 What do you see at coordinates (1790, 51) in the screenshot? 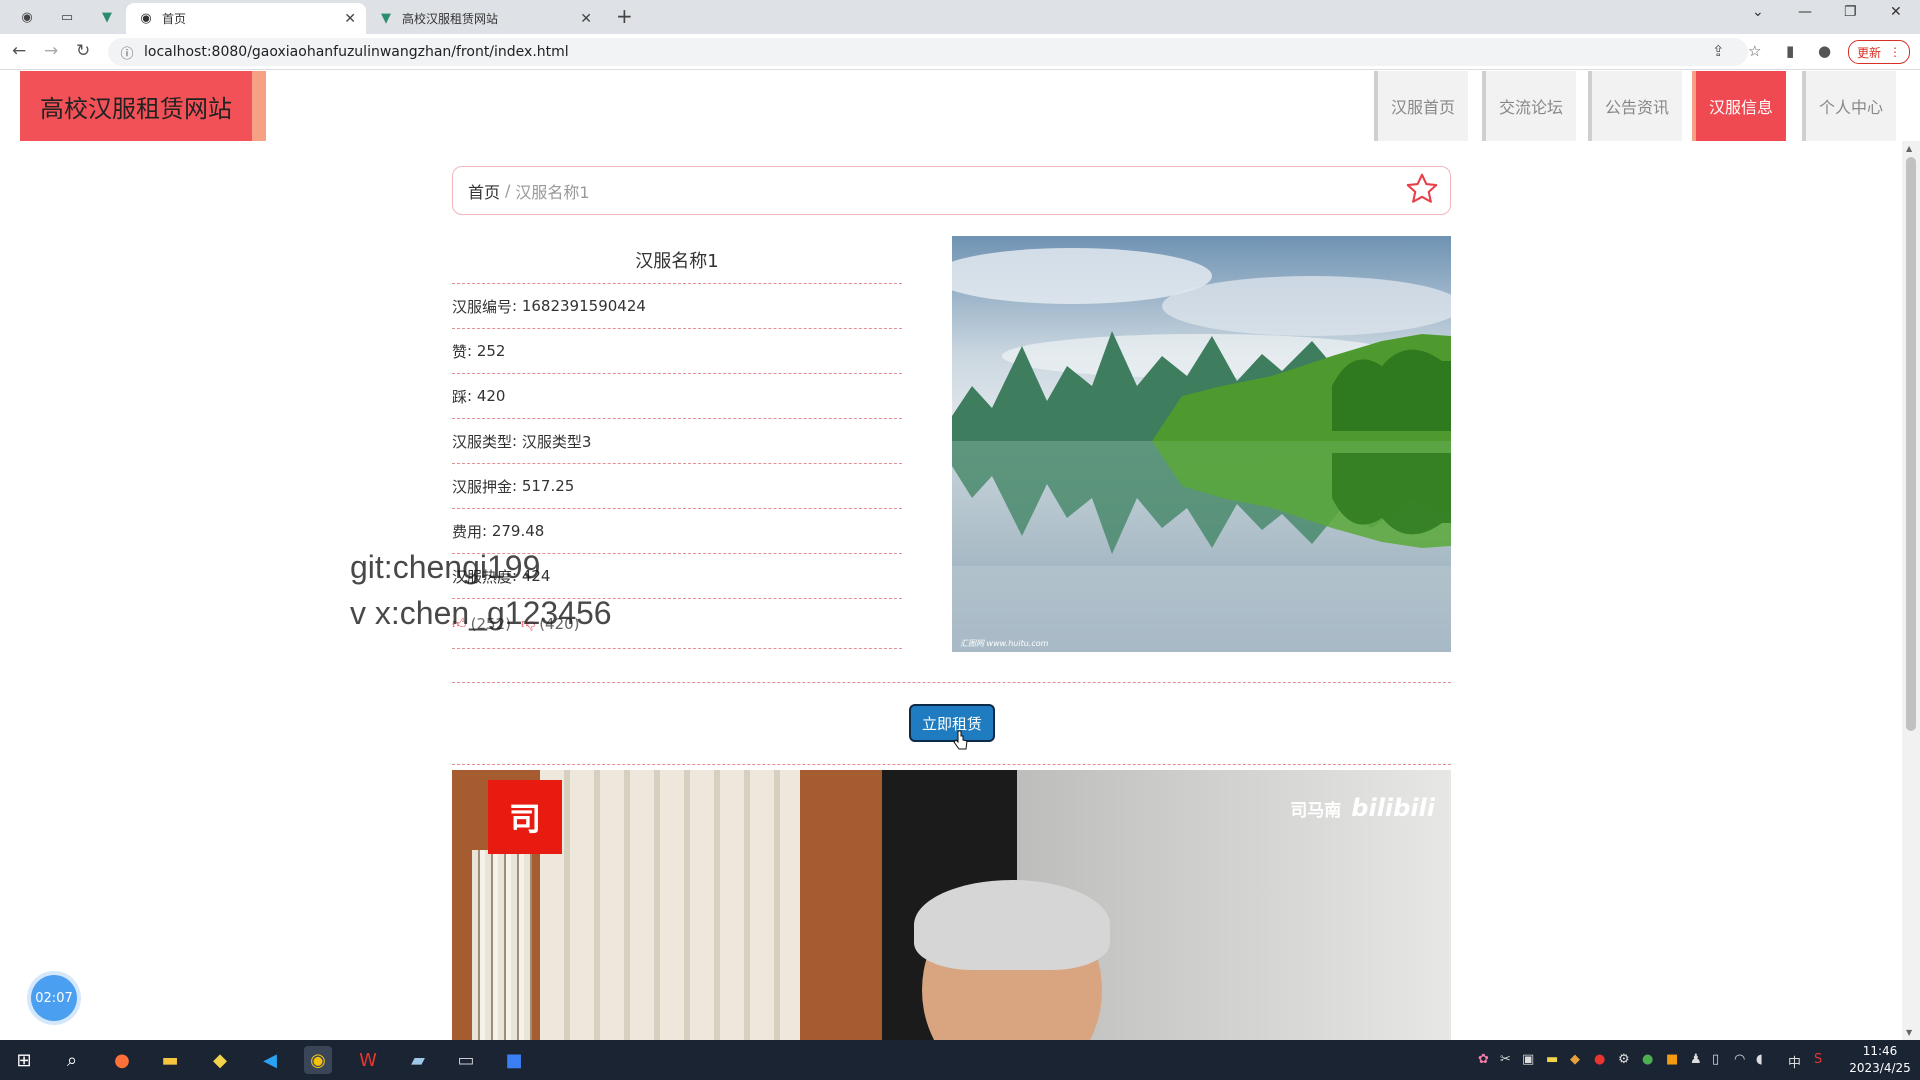
I see `side-panel-icon: ▮` at bounding box center [1790, 51].